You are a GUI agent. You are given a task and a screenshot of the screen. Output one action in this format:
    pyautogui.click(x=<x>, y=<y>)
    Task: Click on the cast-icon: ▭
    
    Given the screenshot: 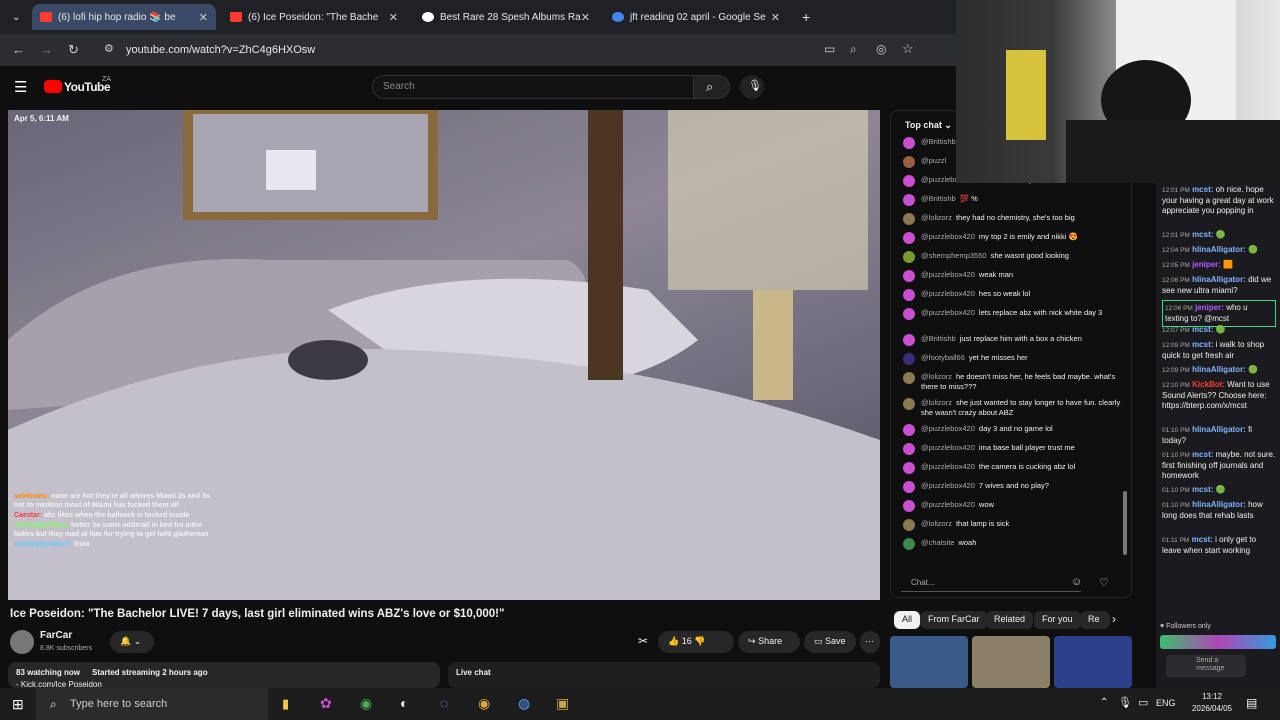 What is the action you would take?
    pyautogui.click(x=829, y=49)
    